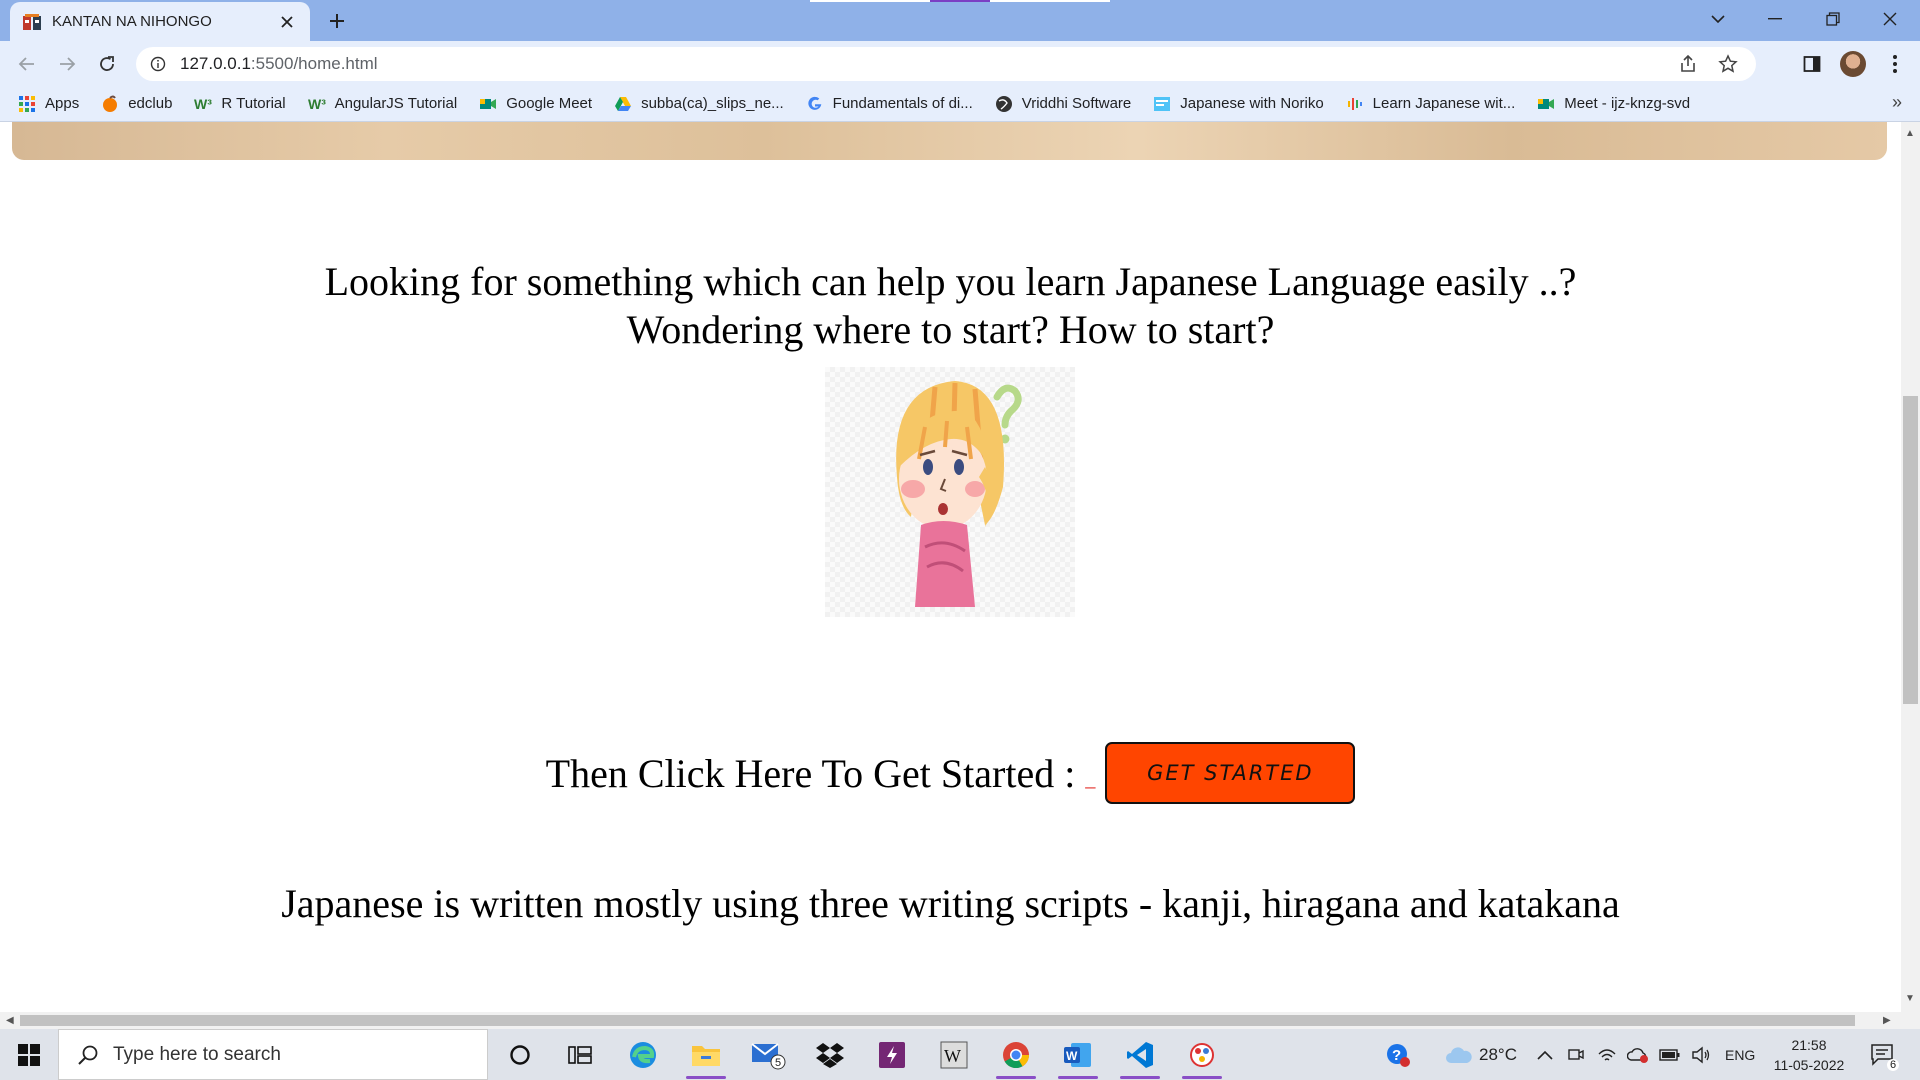 The height and width of the screenshot is (1080, 1920). What do you see at coordinates (1775, 19) in the screenshot?
I see `minimize-button` at bounding box center [1775, 19].